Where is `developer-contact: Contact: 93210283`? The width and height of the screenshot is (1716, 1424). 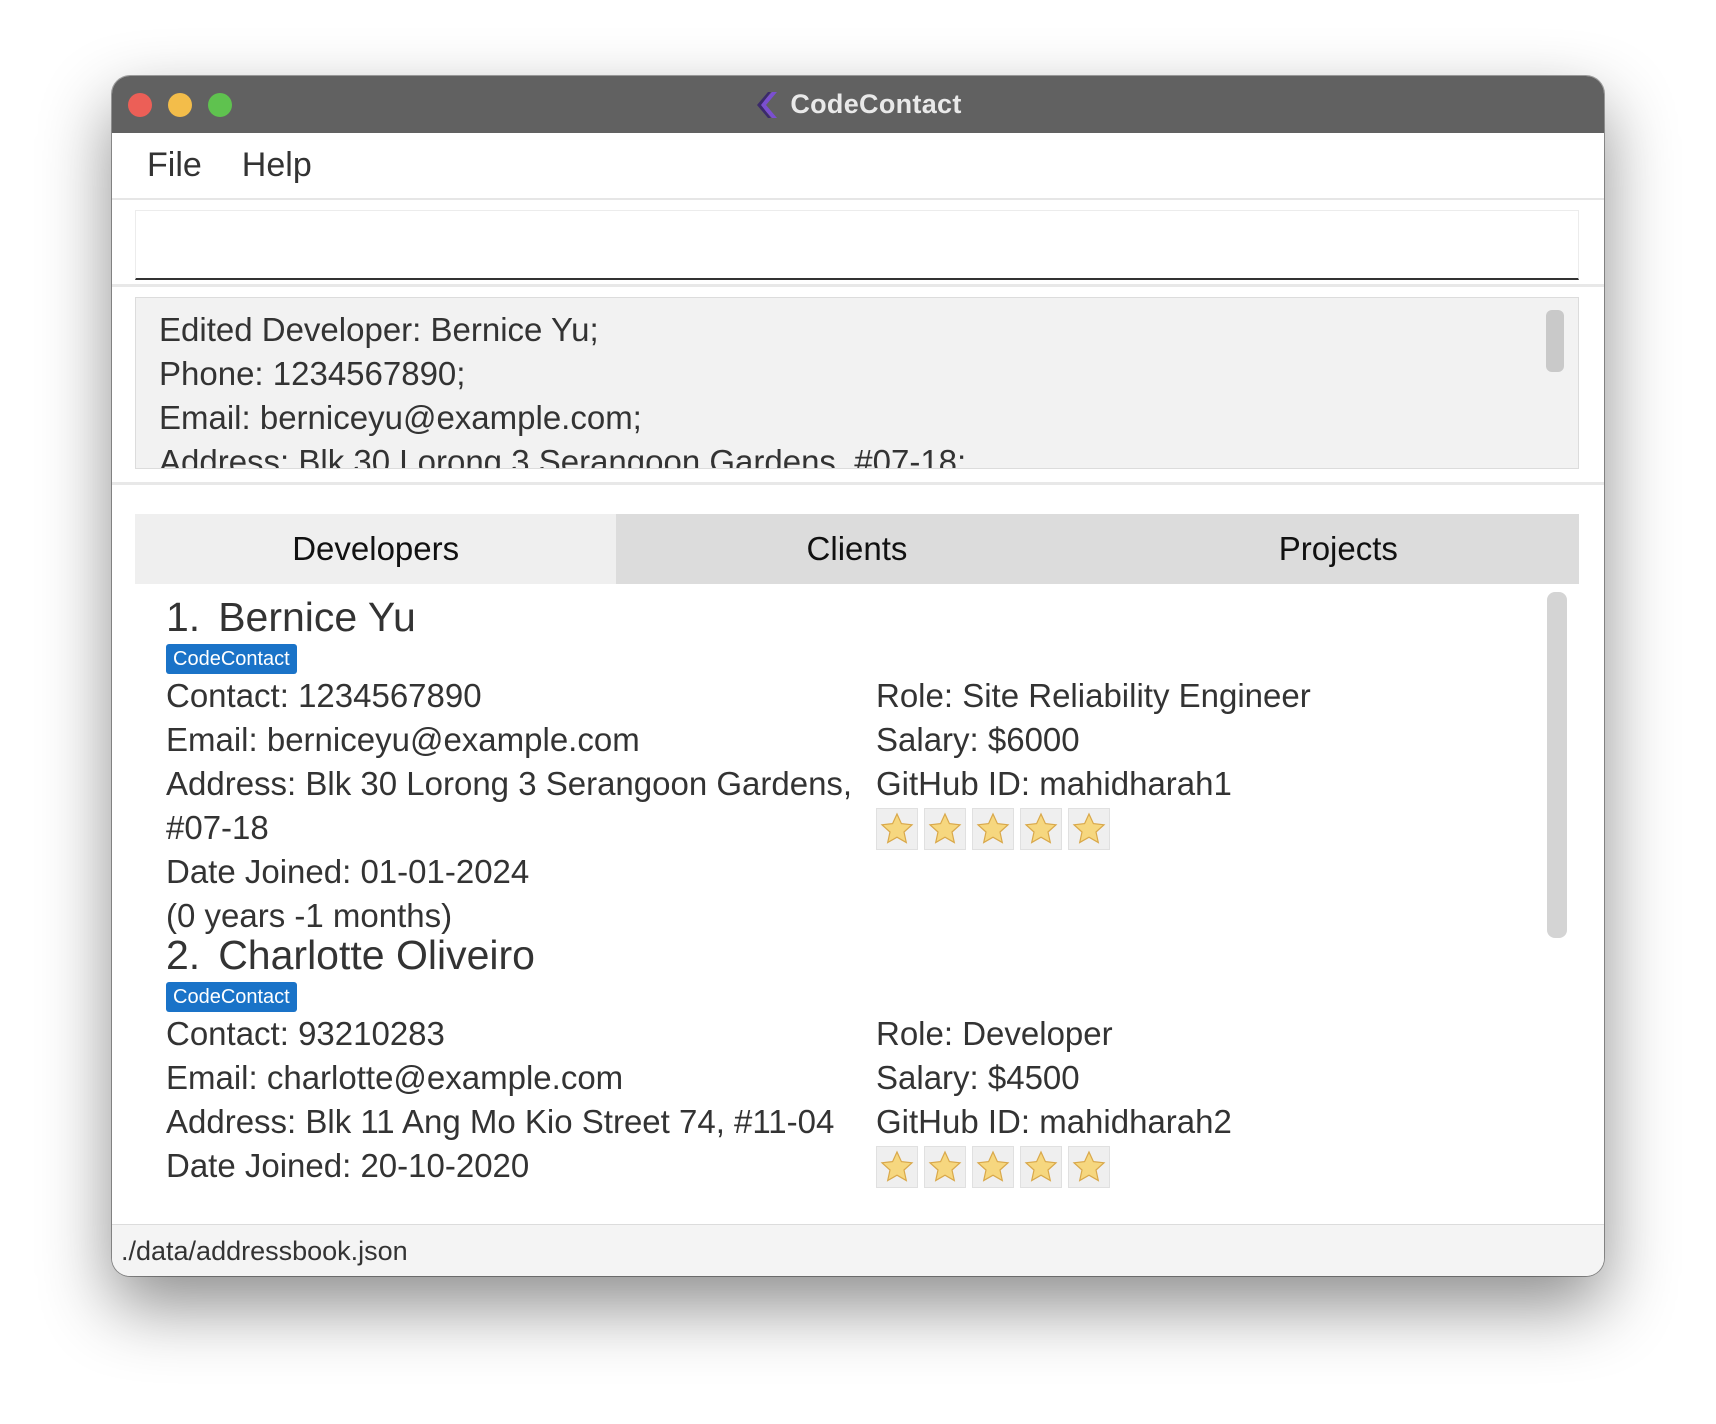
developer-contact: Contact: 93210283 is located at coordinates (305, 1033).